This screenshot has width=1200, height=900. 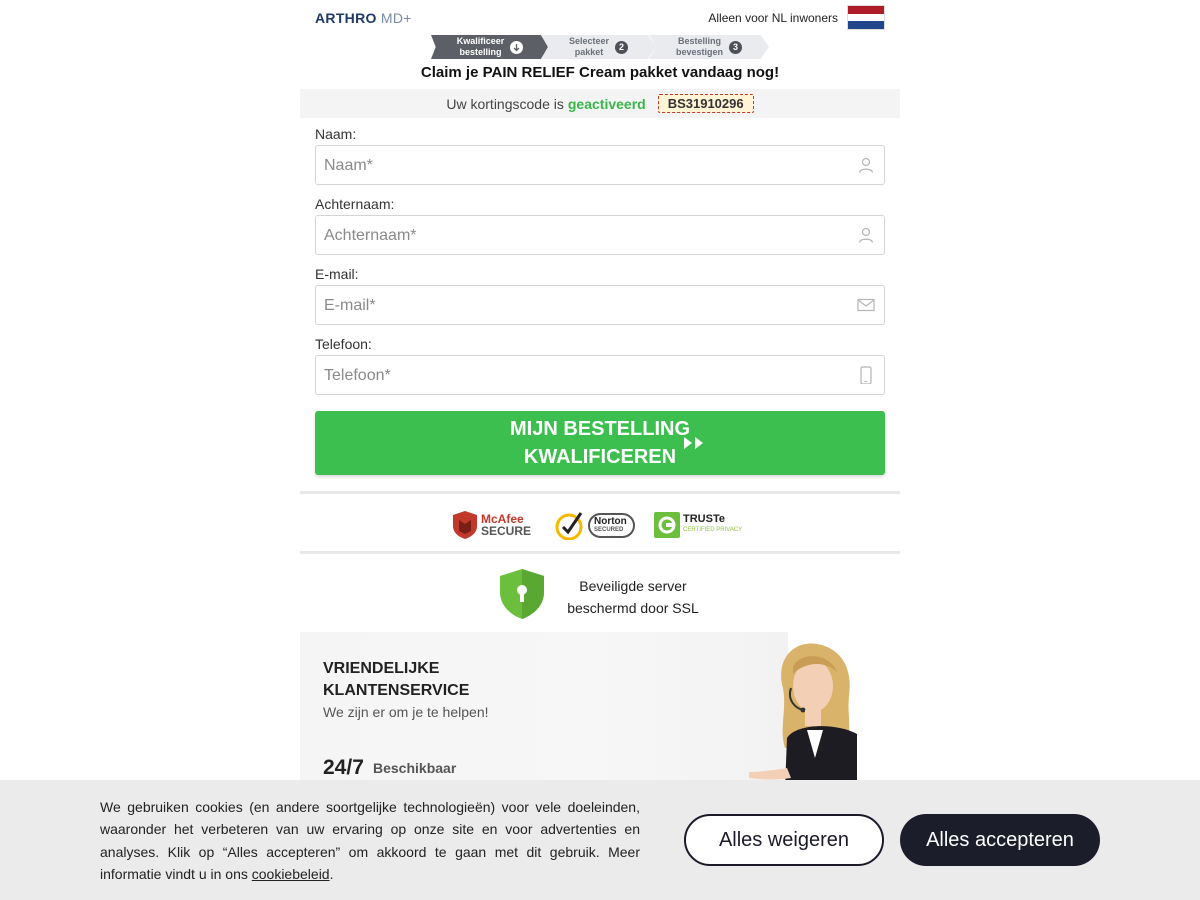 What do you see at coordinates (773, 18) in the screenshot?
I see `country-notice: Alleen voor NL inwoners` at bounding box center [773, 18].